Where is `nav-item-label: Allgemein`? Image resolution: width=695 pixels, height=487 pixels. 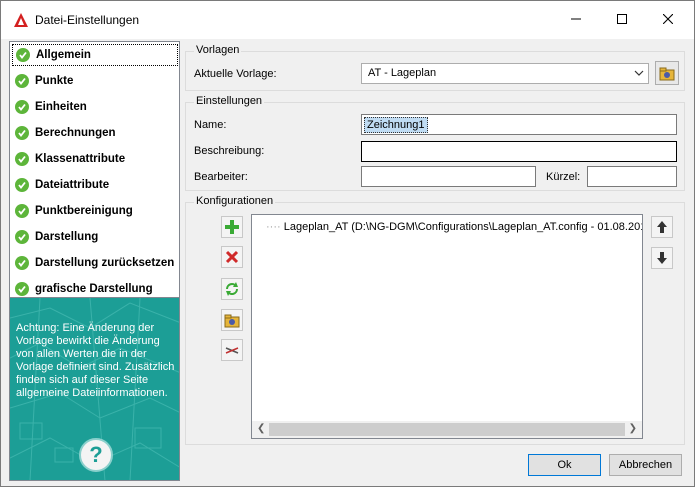
nav-item-label: Allgemein is located at coordinates (63, 55).